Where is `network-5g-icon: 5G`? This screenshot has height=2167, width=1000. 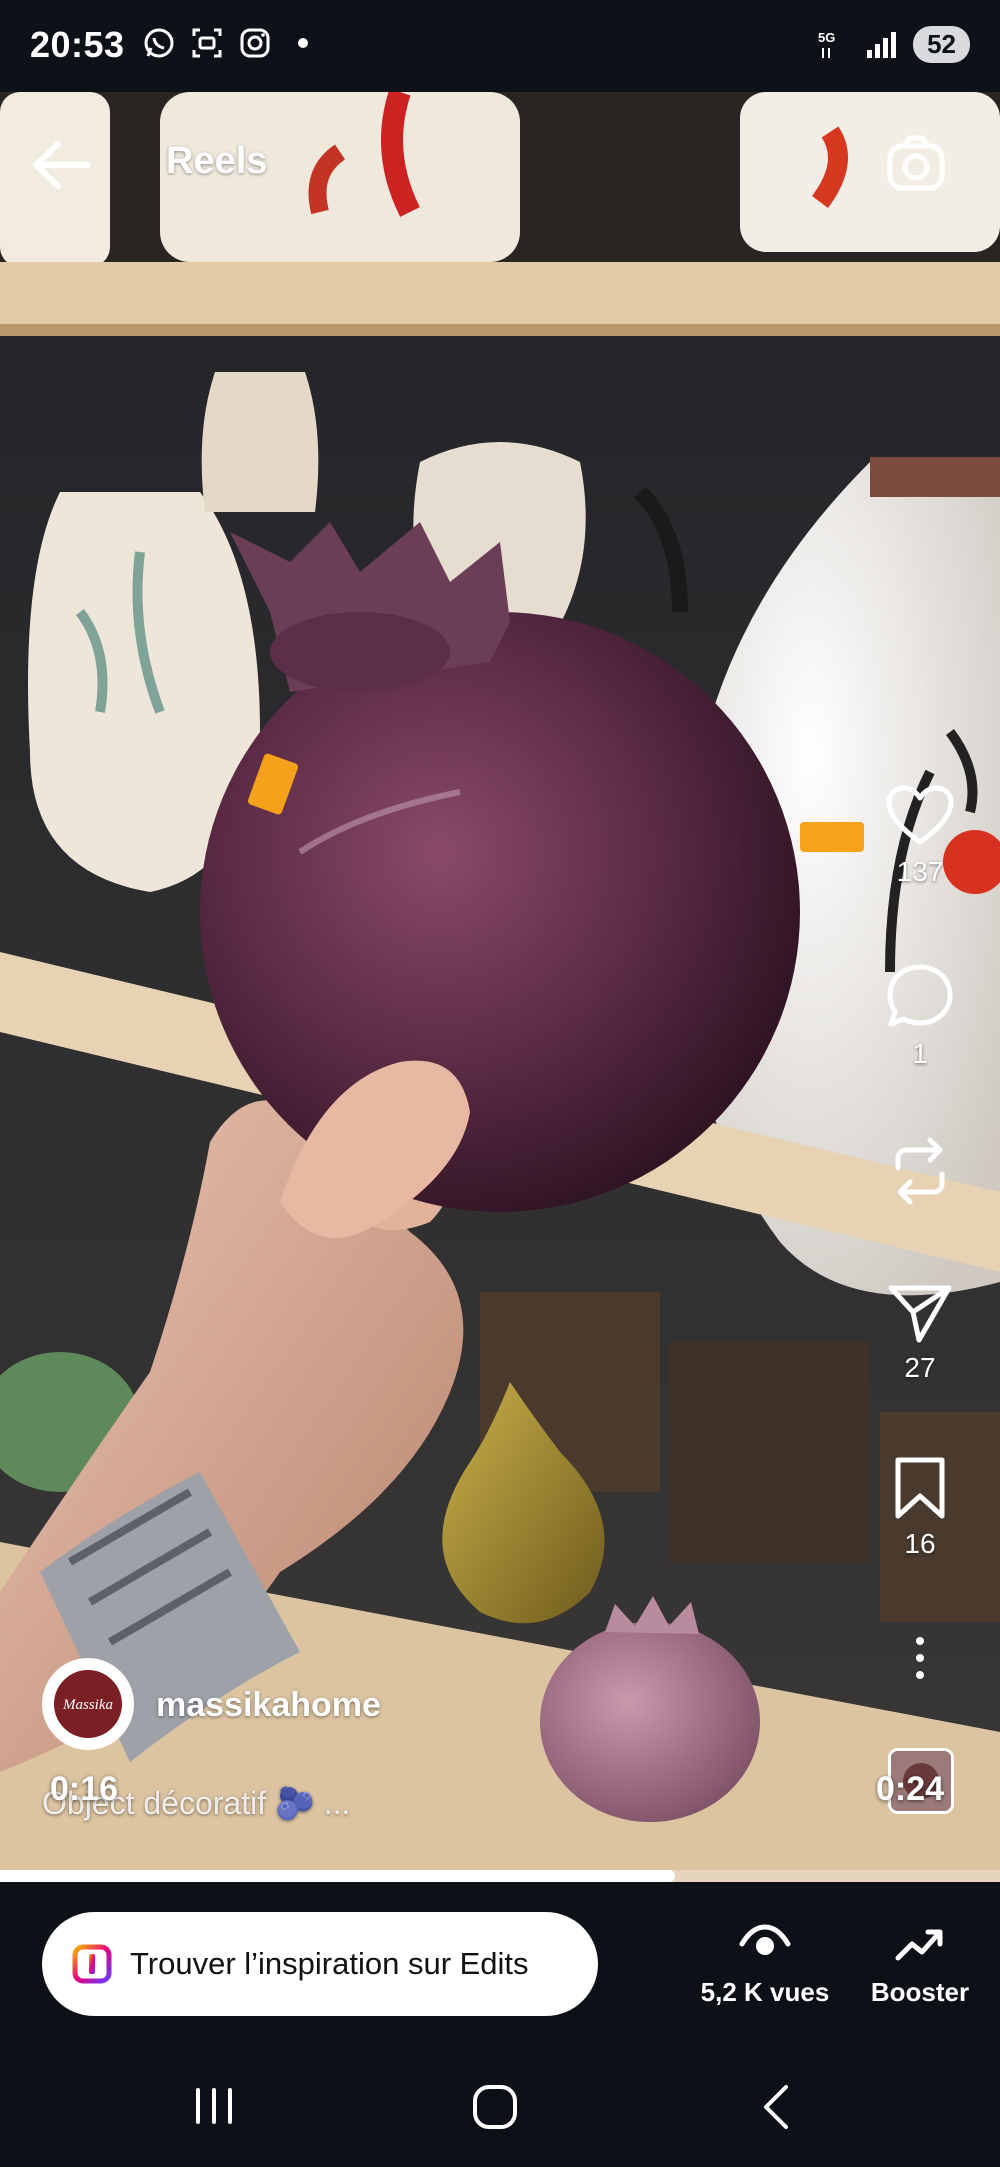
network-5g-icon: 5G is located at coordinates (826, 44).